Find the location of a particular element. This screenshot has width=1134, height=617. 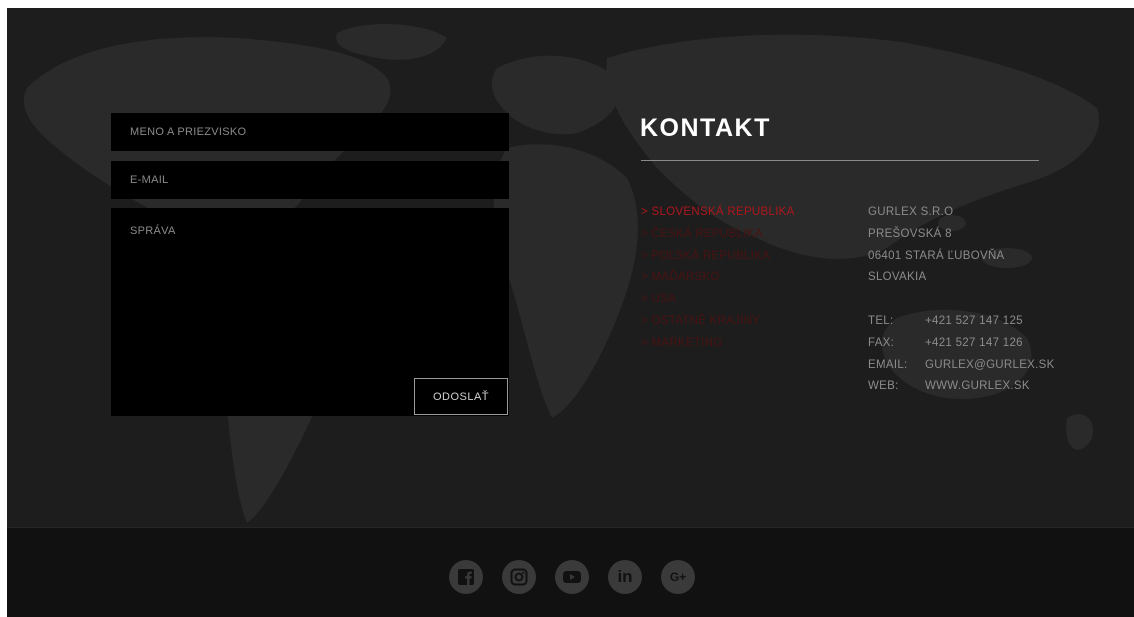

fax-label: FAX: is located at coordinates (881, 342).